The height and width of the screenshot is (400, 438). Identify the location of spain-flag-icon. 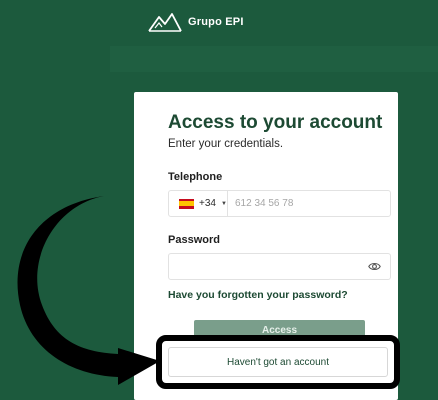
(186, 203).